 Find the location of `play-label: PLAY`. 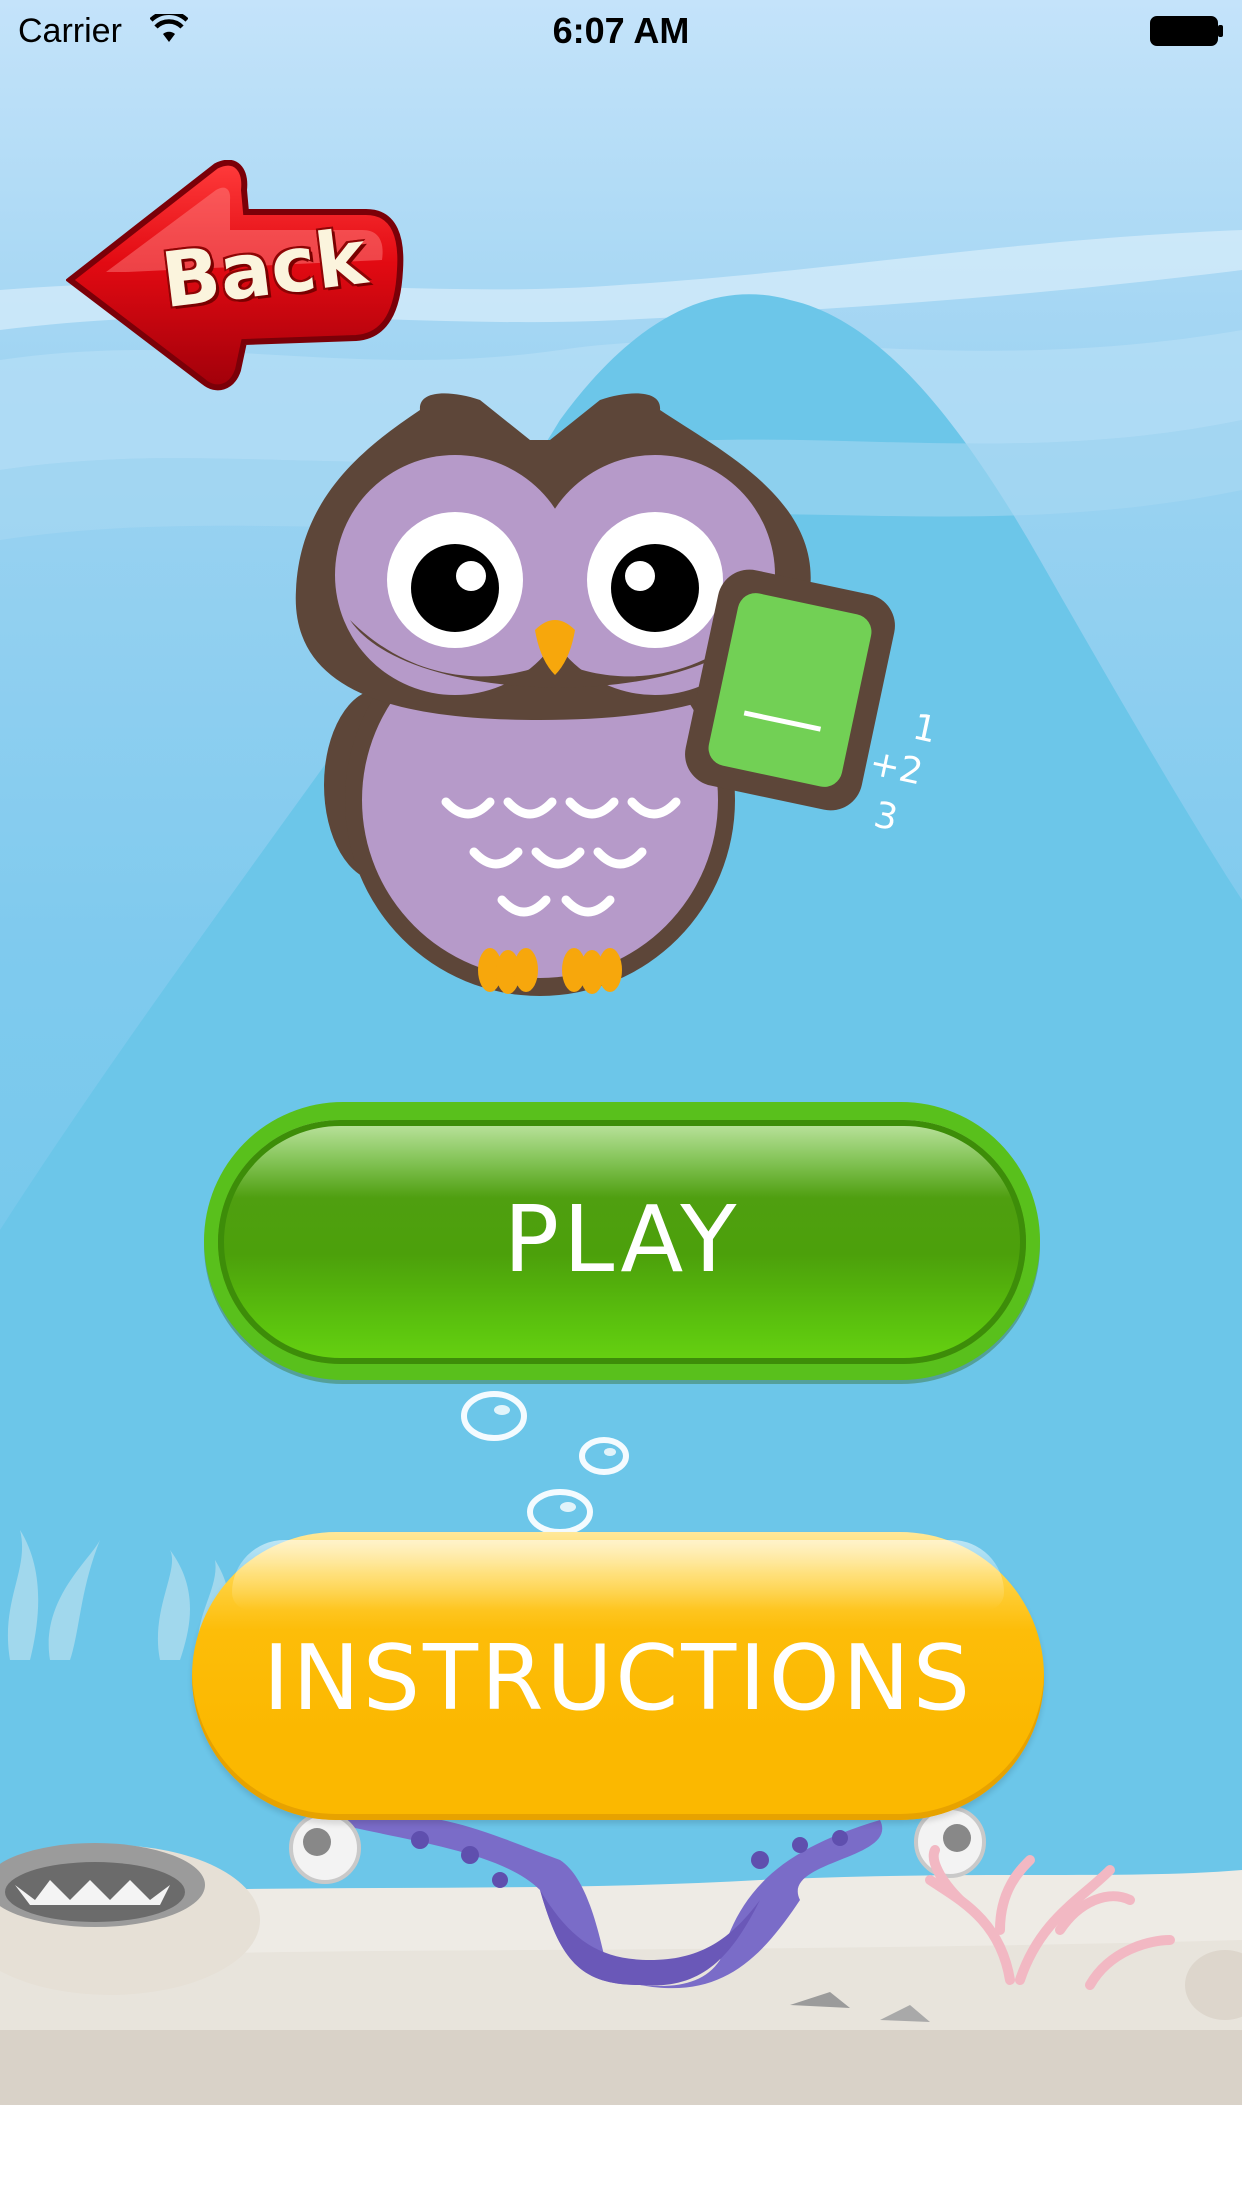

play-label: PLAY is located at coordinates (622, 1239).